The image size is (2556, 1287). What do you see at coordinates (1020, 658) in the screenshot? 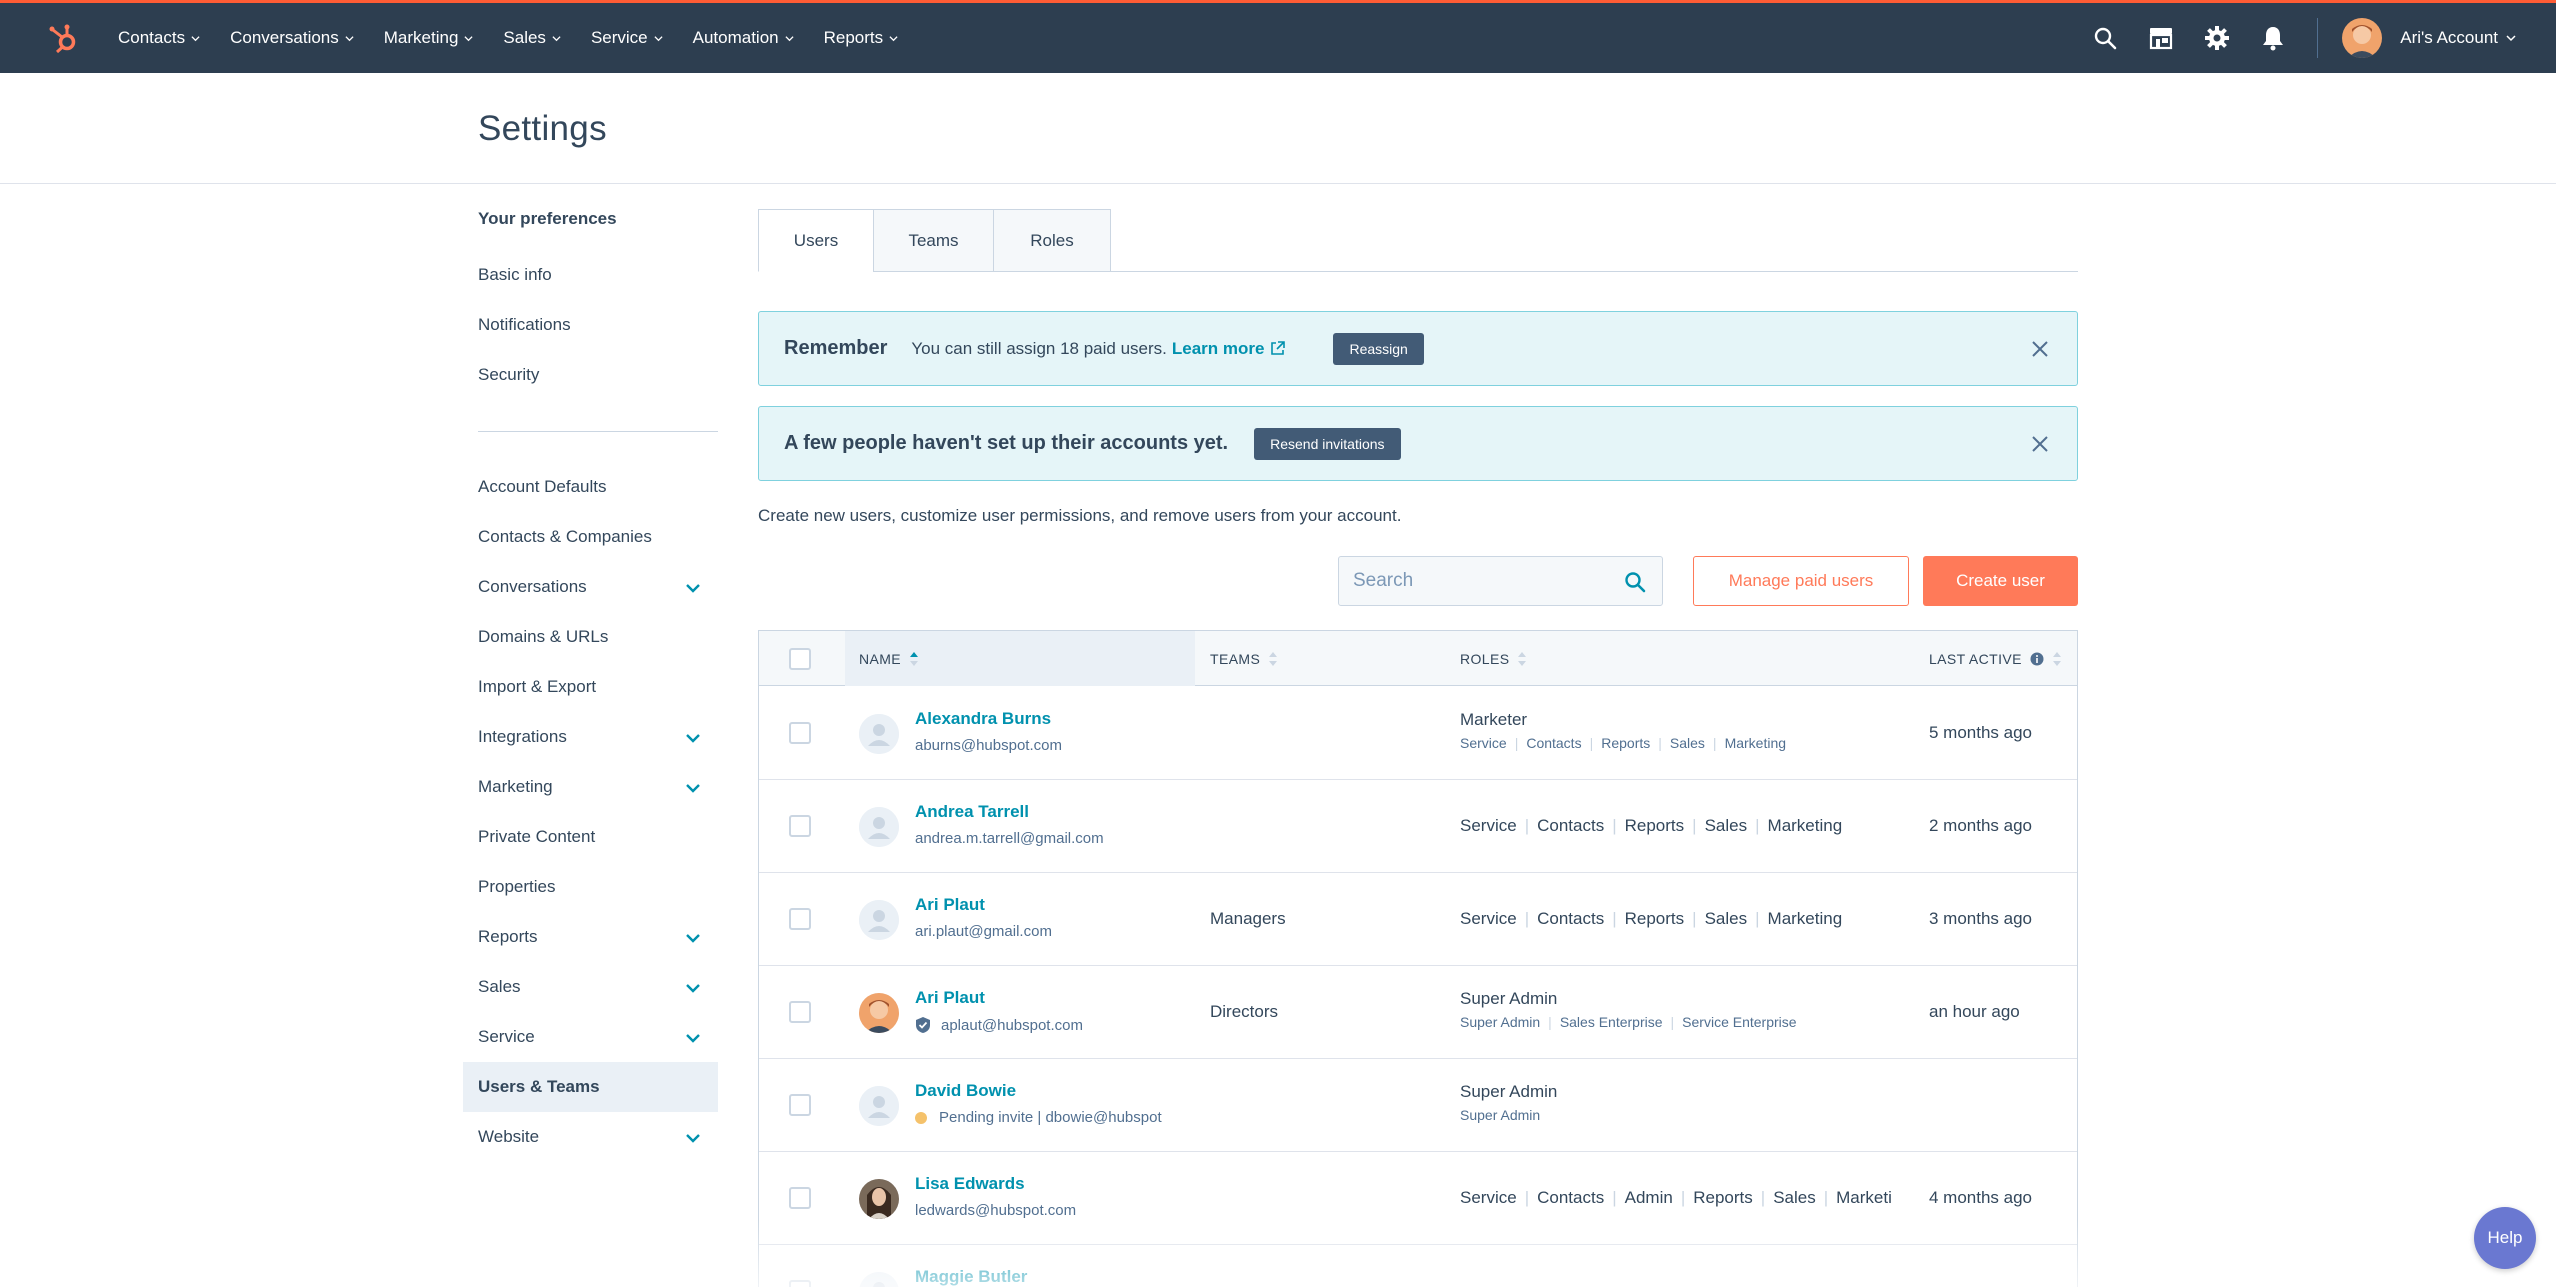
I see `column-header-name: NAME` at bounding box center [1020, 658].